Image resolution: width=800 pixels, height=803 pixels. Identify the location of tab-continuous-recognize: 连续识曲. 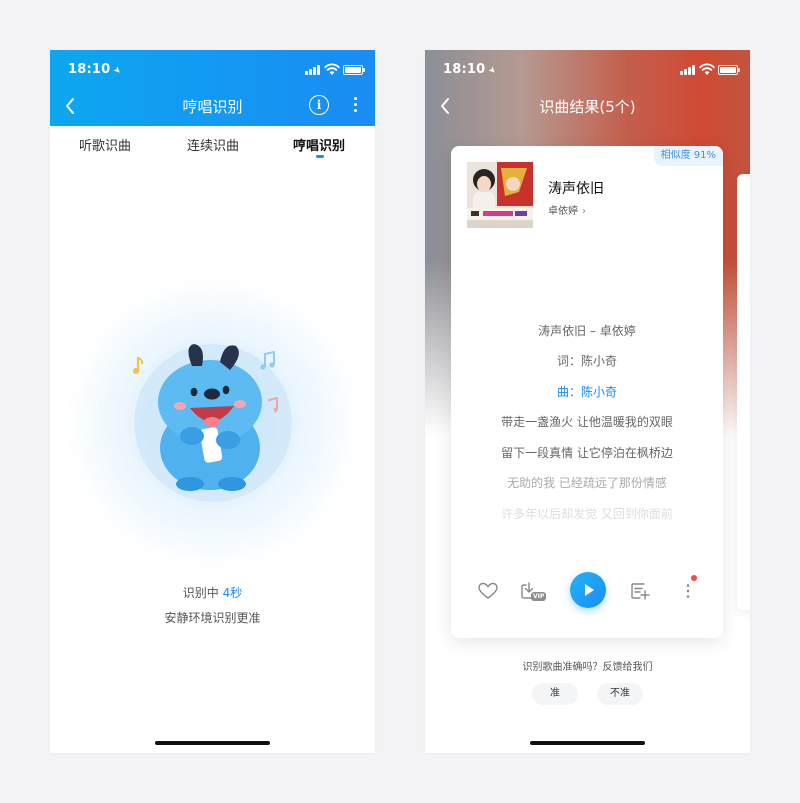
(213, 144).